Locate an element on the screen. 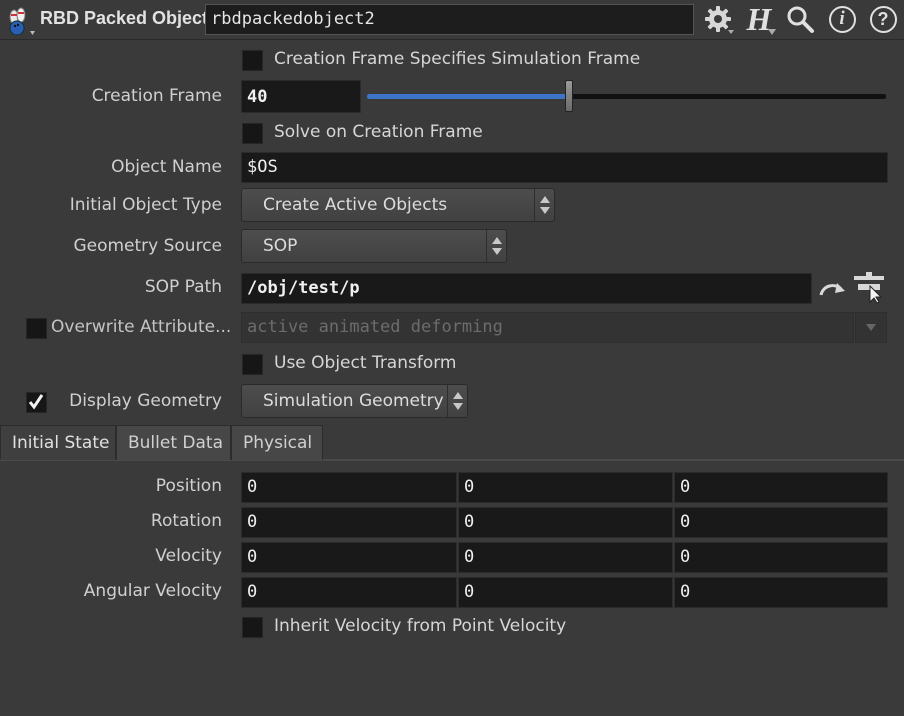 The image size is (904, 716). position-label: Position is located at coordinates (188, 486).